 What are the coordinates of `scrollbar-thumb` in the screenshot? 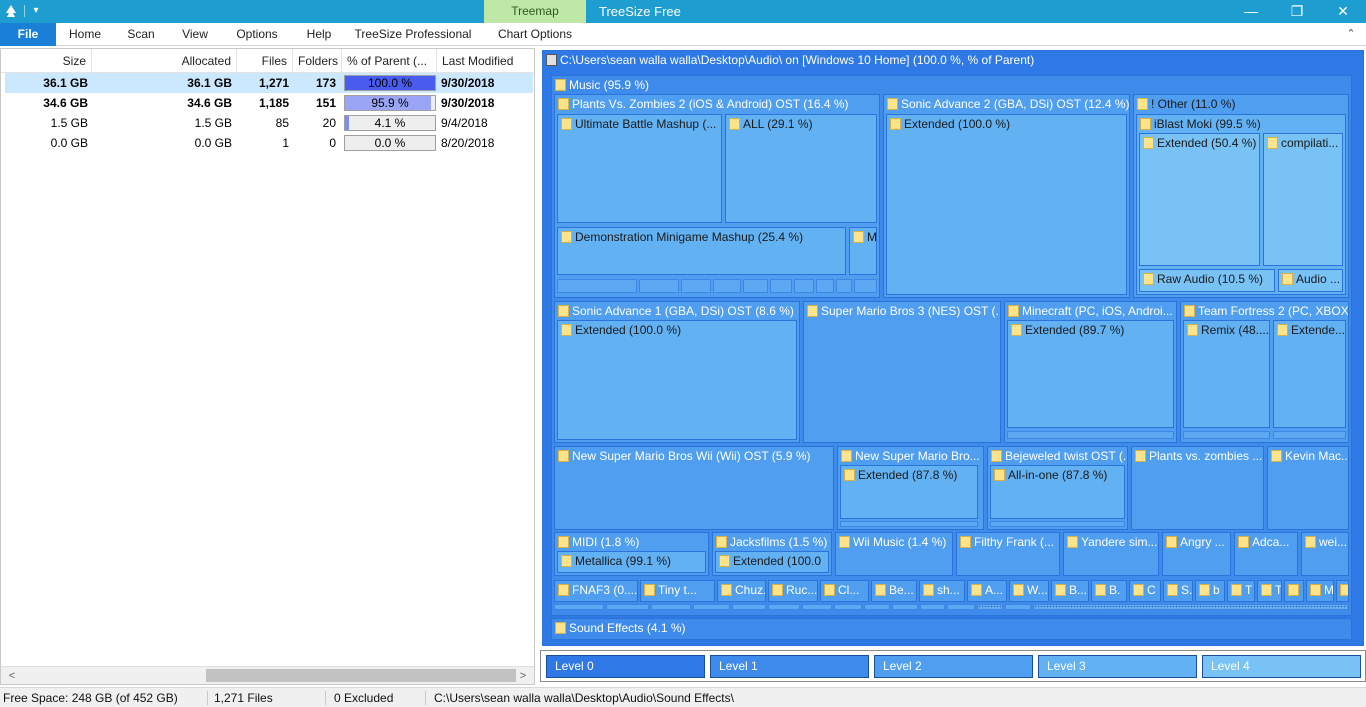 It's located at (361, 675).